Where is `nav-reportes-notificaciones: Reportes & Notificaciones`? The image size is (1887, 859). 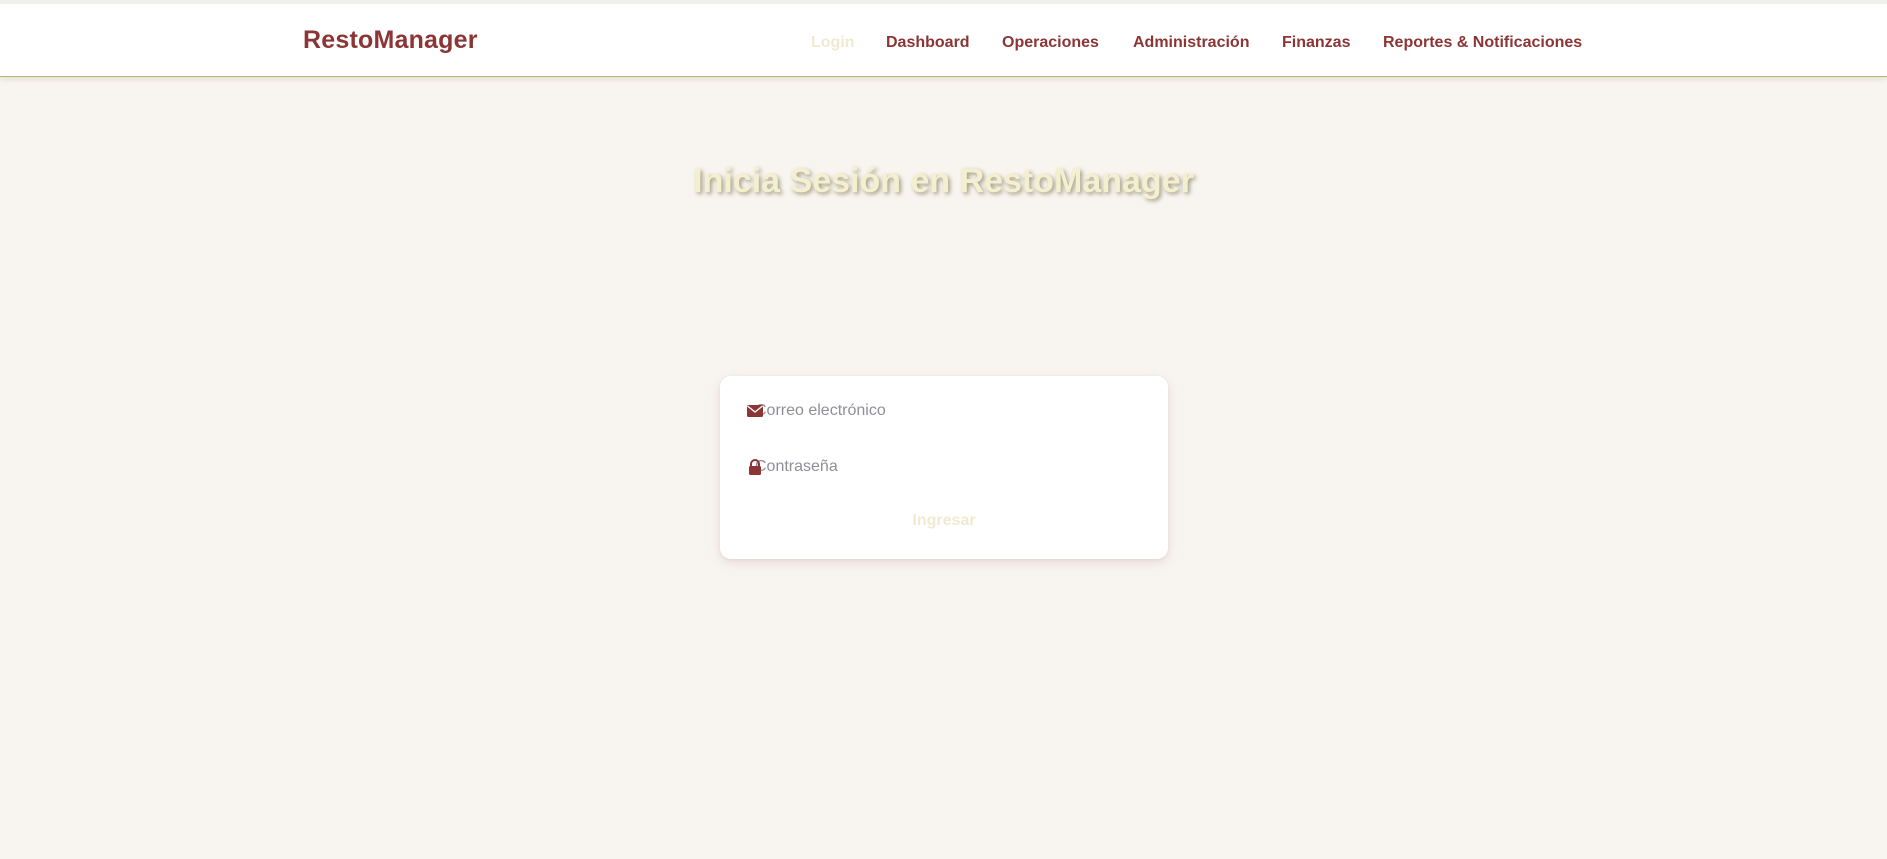 nav-reportes-notificaciones: Reportes & Notificaciones is located at coordinates (1482, 43).